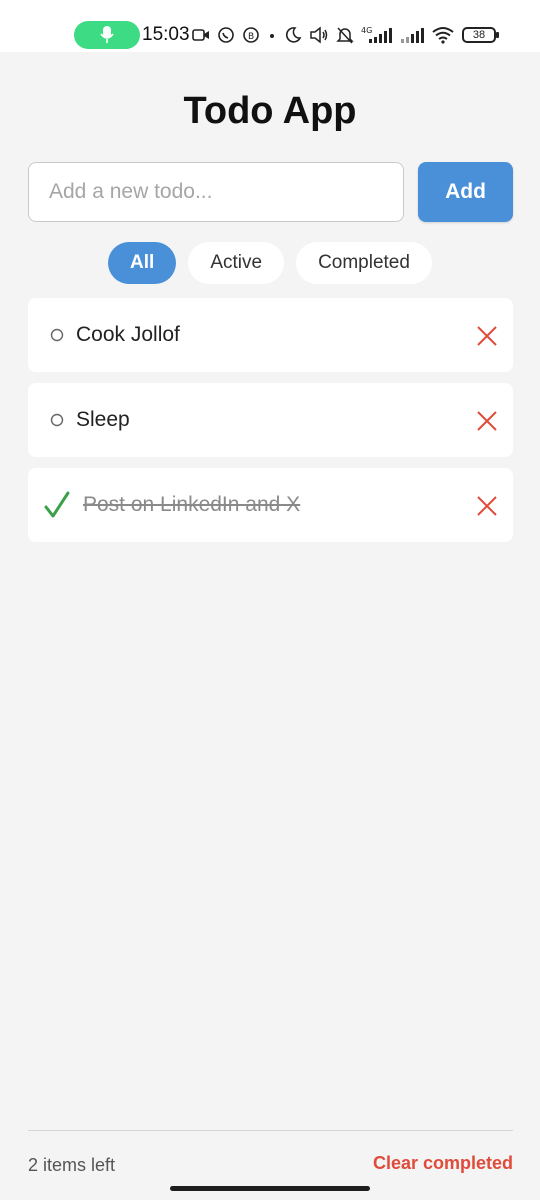 The height and width of the screenshot is (1200, 540). What do you see at coordinates (376, 34) in the screenshot?
I see `signal-4g-icon: 4G` at bounding box center [376, 34].